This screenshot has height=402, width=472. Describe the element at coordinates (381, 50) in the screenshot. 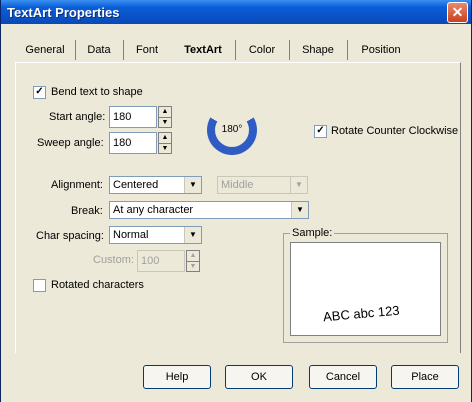

I see `tab-position: Position` at that location.